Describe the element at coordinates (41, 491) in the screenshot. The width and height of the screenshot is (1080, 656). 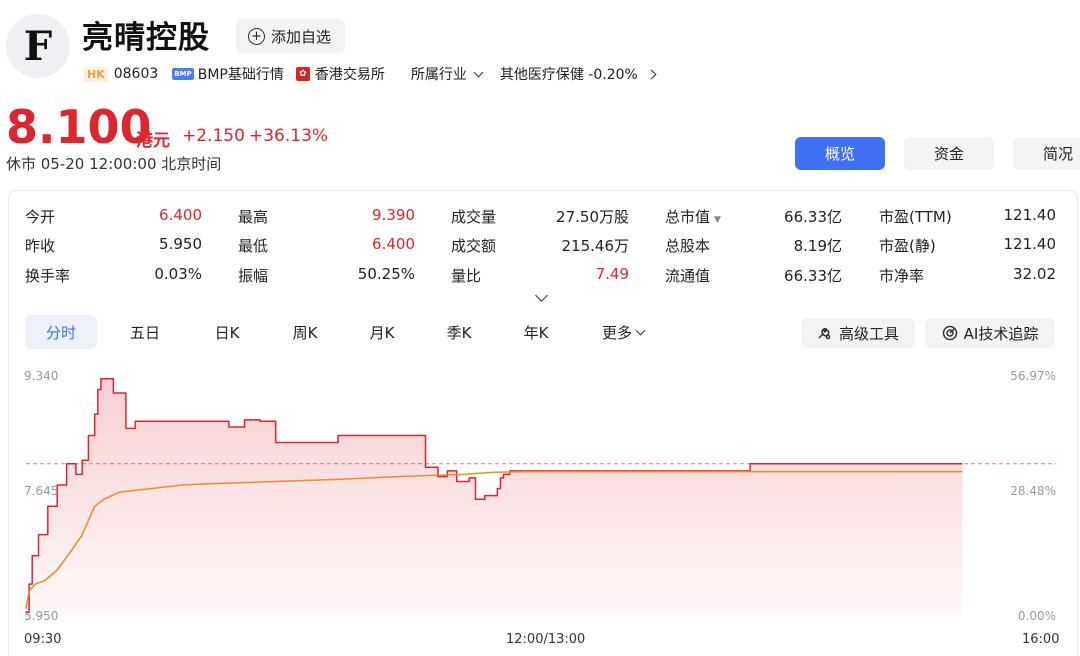
I see `y-tick-left: 7.645` at that location.